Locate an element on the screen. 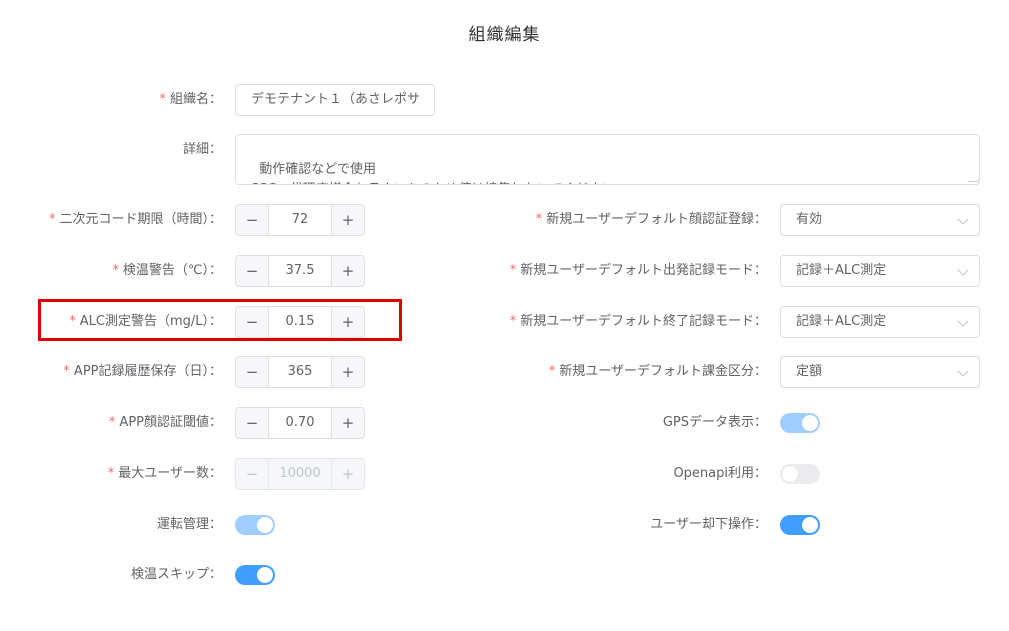 The height and width of the screenshot is (631, 1009). stepper-value: 72 is located at coordinates (300, 220).